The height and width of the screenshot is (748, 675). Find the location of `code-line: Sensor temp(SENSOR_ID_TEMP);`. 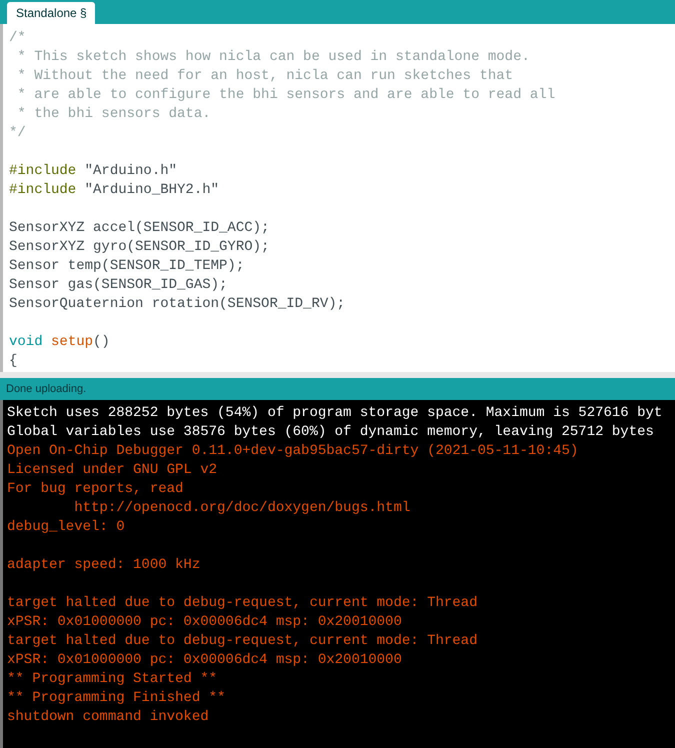

code-line: Sensor temp(SENSOR_ID_TEMP); is located at coordinates (127, 266).